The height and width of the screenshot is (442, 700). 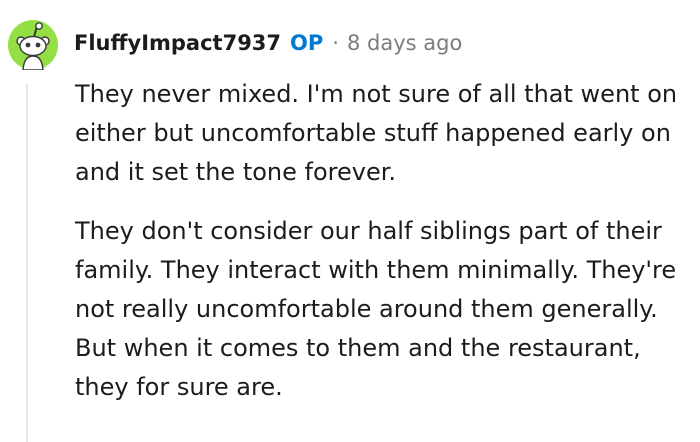 I want to click on comment-header: FluffyImpact7937 OP · 8 days ago, so click(x=268, y=43).